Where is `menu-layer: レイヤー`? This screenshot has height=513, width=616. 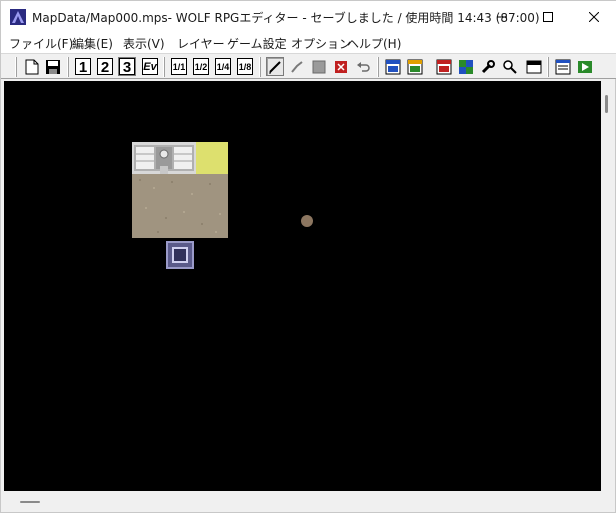 menu-layer: レイヤー is located at coordinates (201, 43).